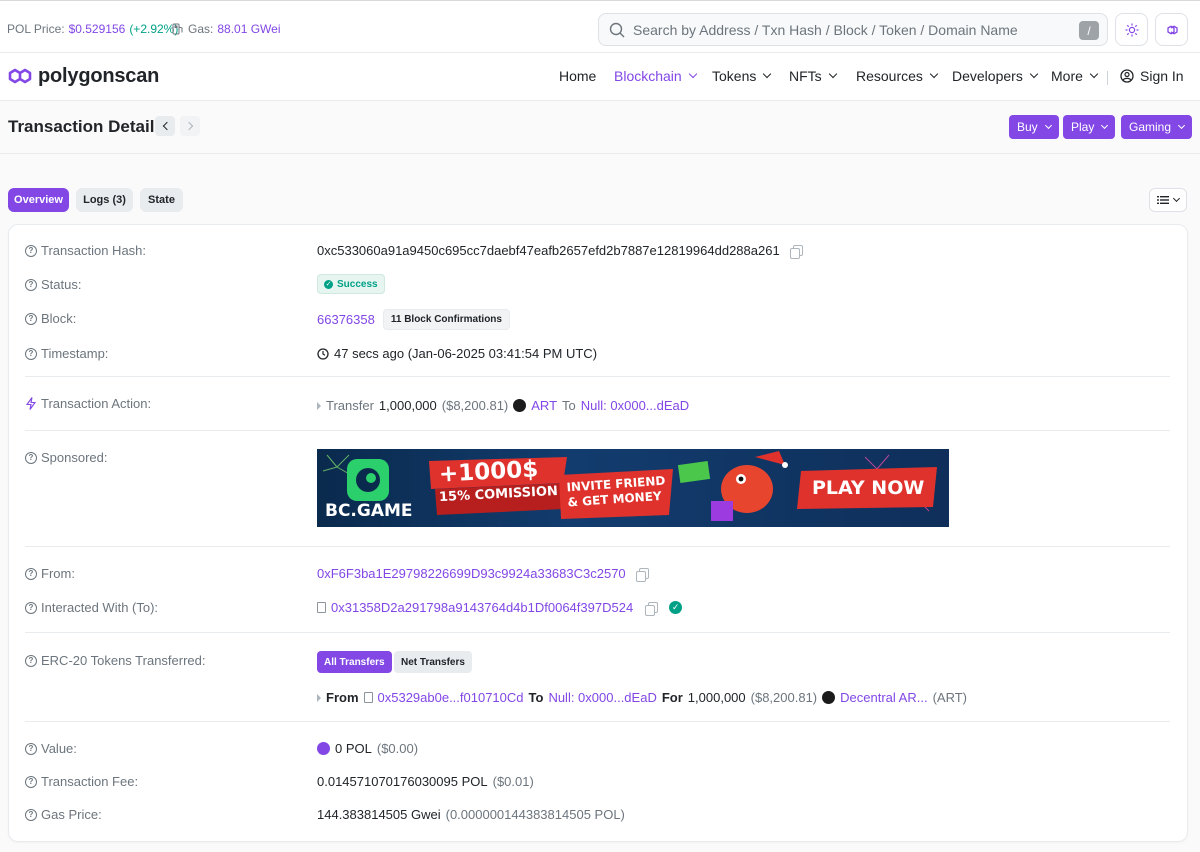 Image resolution: width=1200 pixels, height=852 pixels. Describe the element at coordinates (868, 488) in the screenshot. I see `banner-cta: PLAY NOW` at that location.